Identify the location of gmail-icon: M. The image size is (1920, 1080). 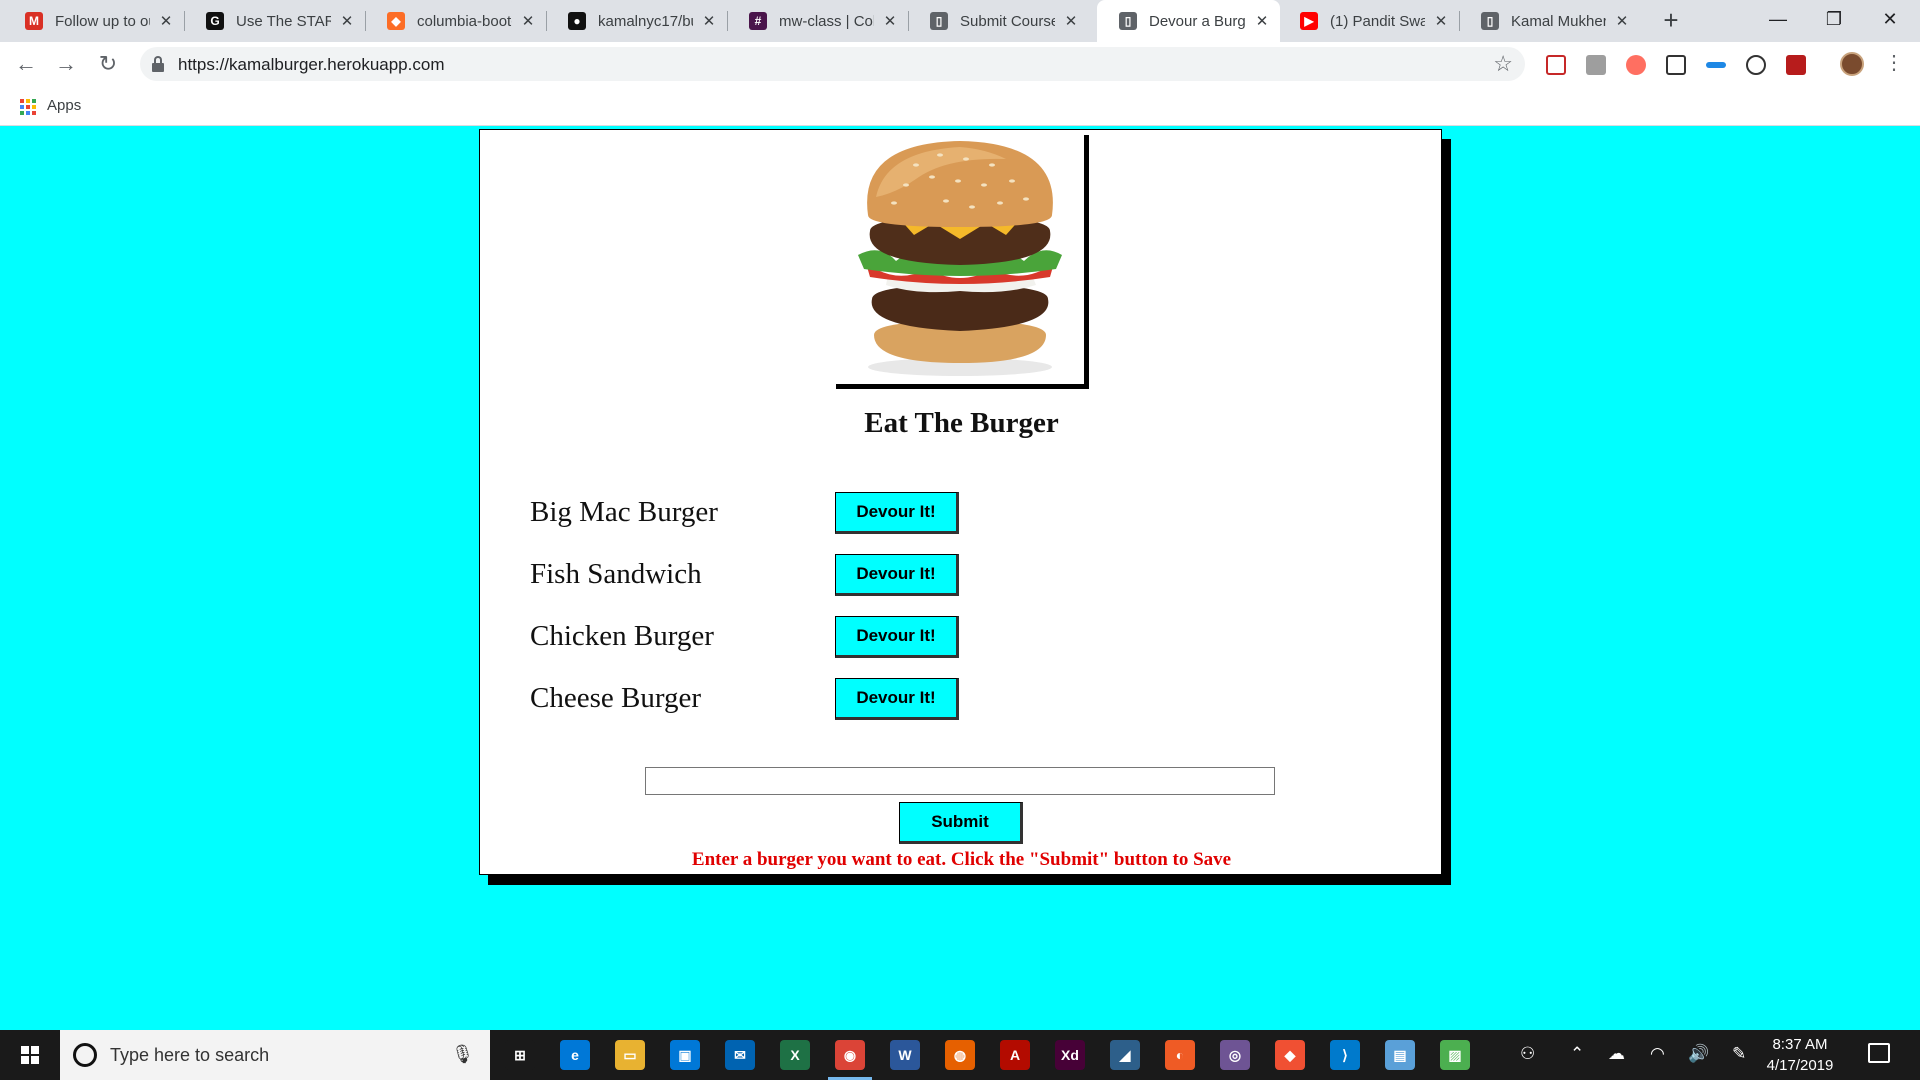
(34, 21).